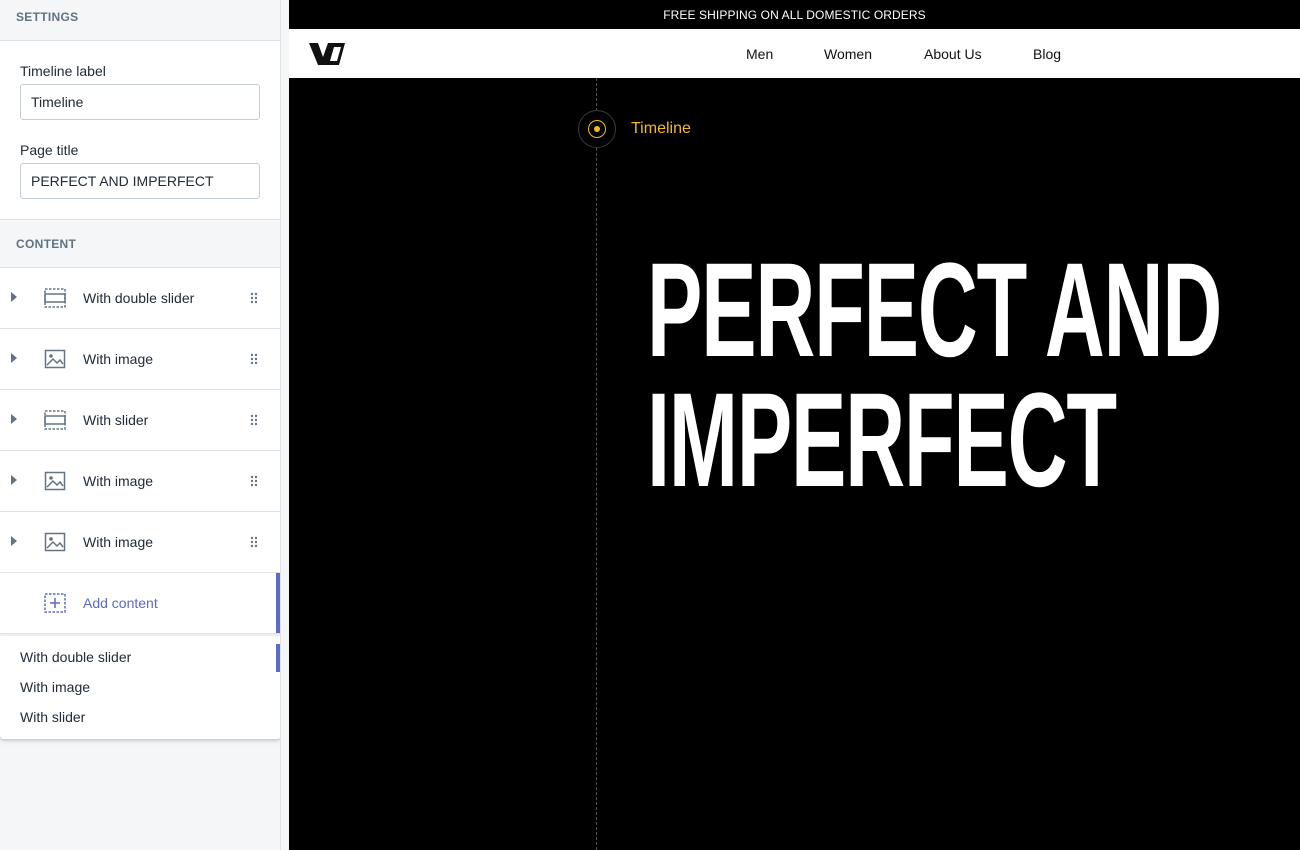 Image resolution: width=1300 pixels, height=850 pixels. Describe the element at coordinates (327, 54) in the screenshot. I see `brand-logo` at that location.